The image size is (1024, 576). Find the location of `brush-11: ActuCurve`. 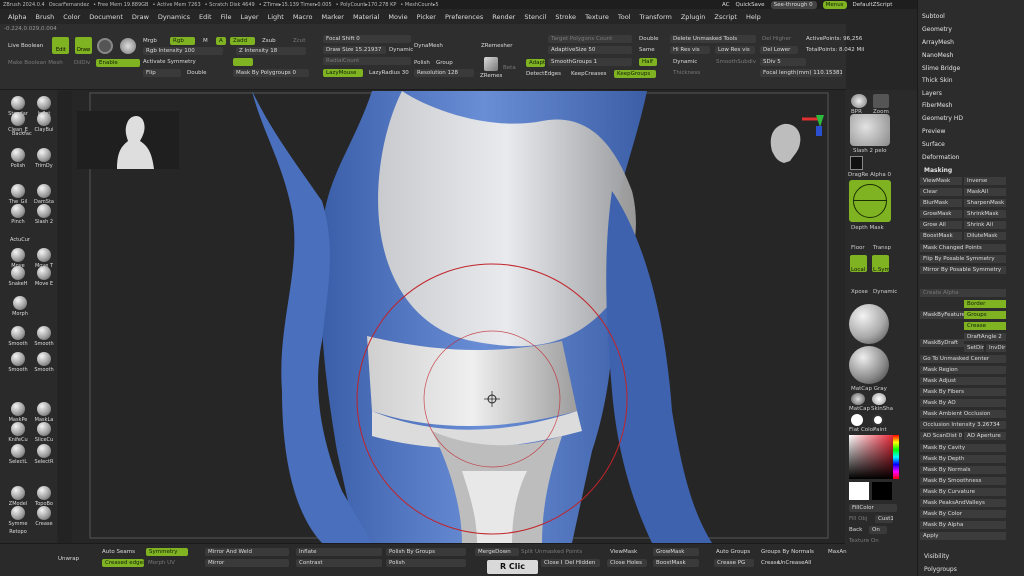

brush-11: ActuCurve is located at coordinates (20, 239).